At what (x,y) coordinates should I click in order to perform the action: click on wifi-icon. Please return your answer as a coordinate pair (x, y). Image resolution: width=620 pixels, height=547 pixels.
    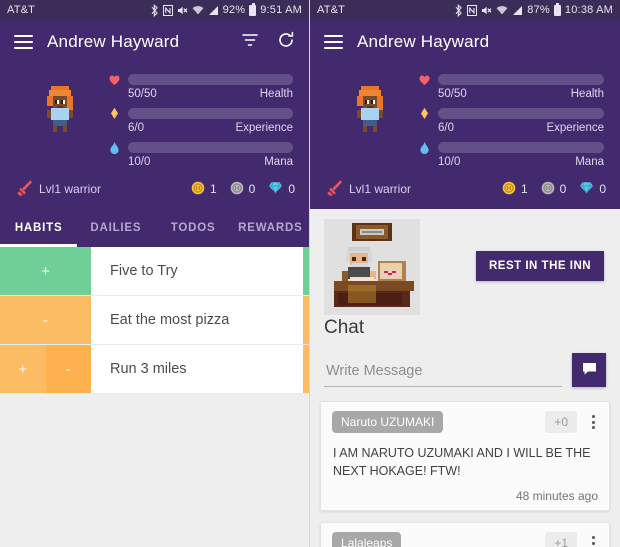
    Looking at the image, I should click on (198, 10).